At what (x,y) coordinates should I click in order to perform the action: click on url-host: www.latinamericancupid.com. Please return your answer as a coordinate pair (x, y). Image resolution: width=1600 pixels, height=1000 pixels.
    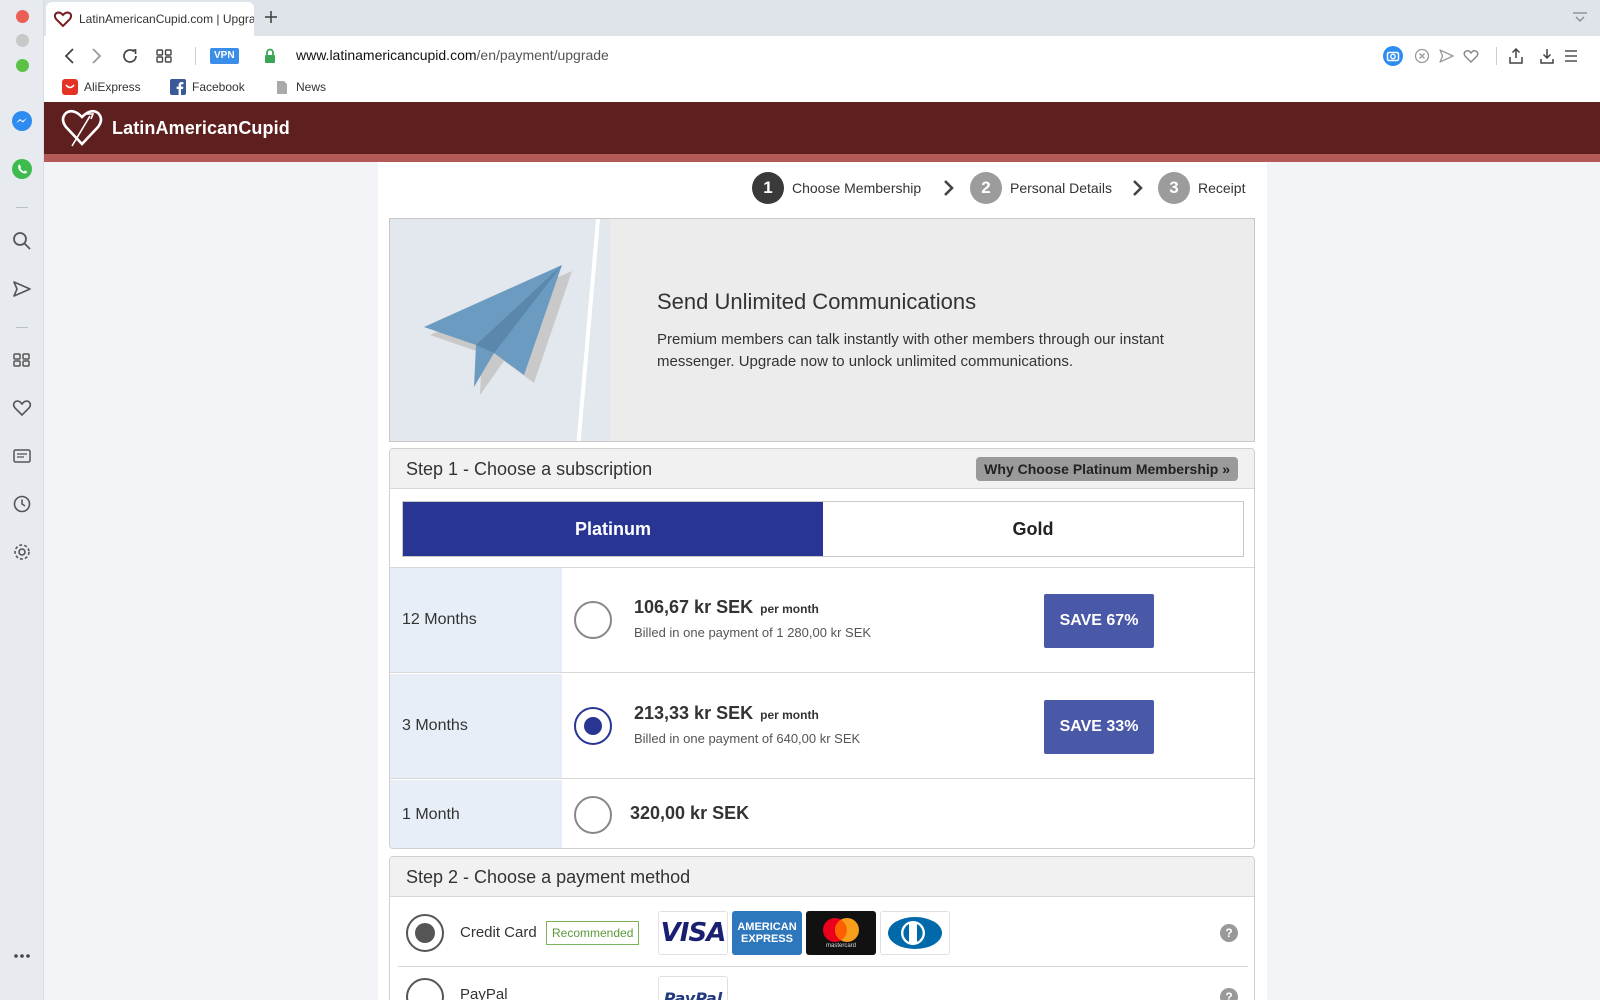
    Looking at the image, I should click on (386, 55).